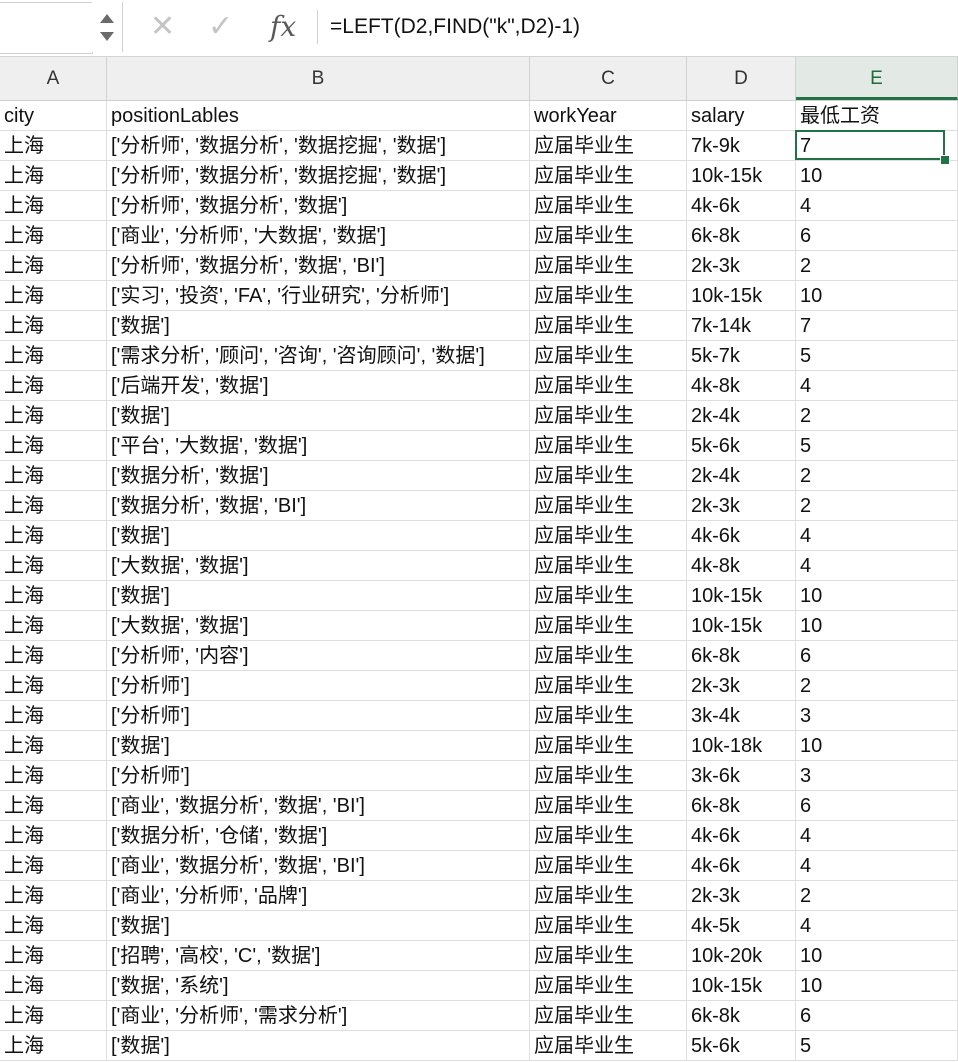  Describe the element at coordinates (741, 146) in the screenshot. I see `cell: 7k-9k` at that location.